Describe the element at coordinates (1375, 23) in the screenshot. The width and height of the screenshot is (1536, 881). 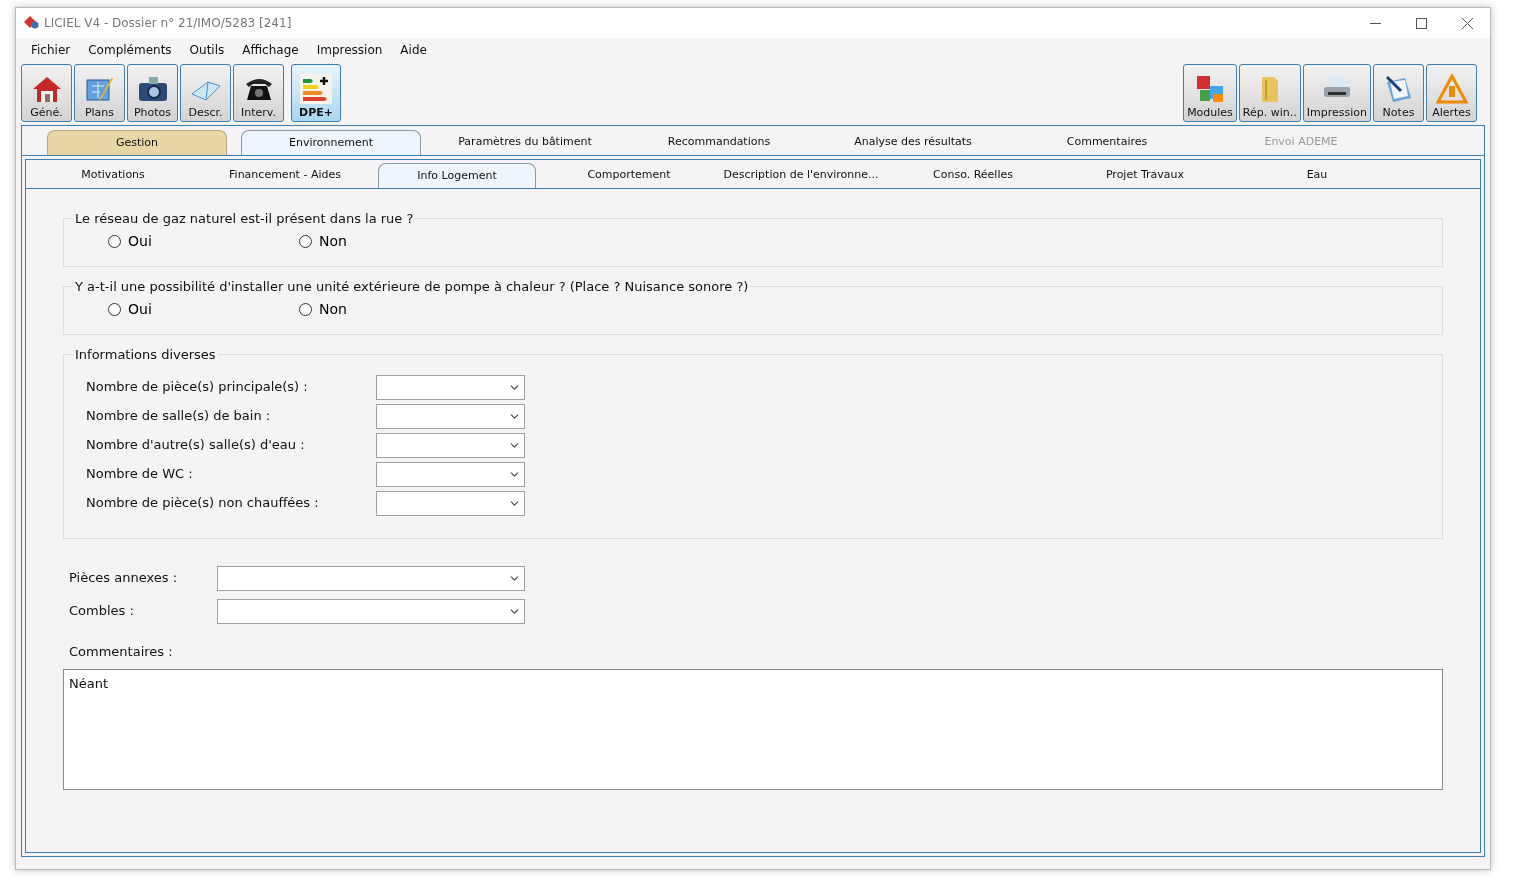
I see `minimize-icon` at that location.